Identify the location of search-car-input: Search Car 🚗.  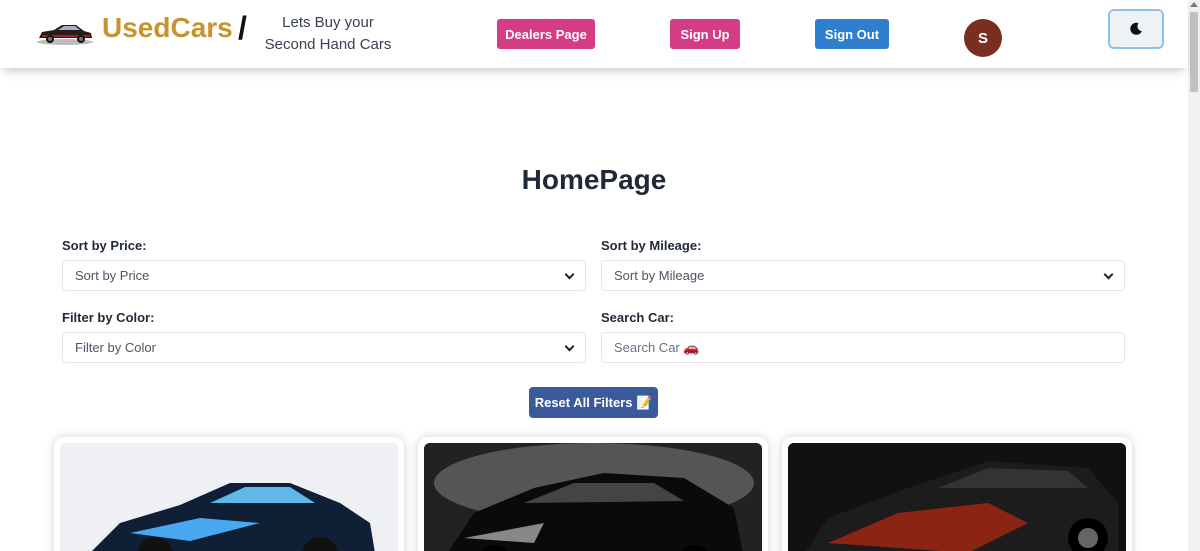
(863, 347).